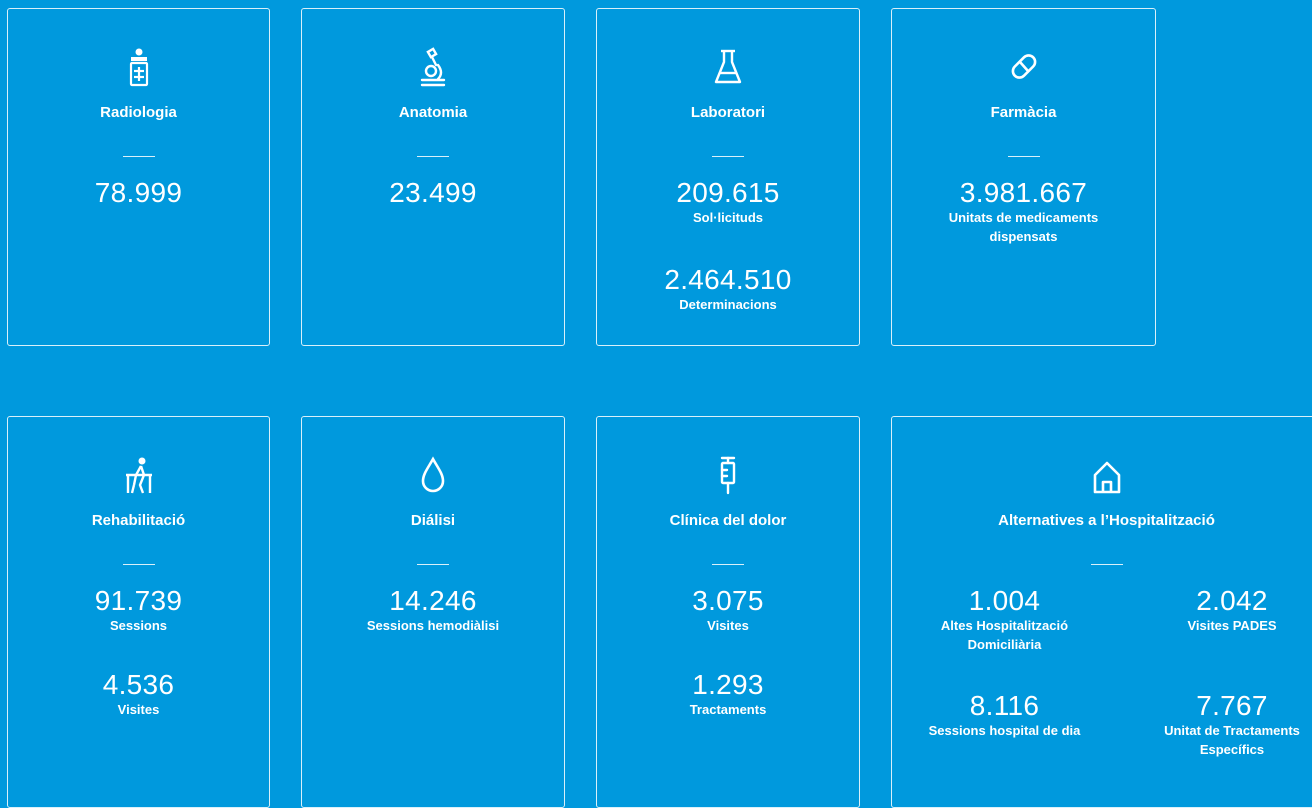  Describe the element at coordinates (433, 625) in the screenshot. I see `metric-label: Sessions hemodiàlisi` at that location.